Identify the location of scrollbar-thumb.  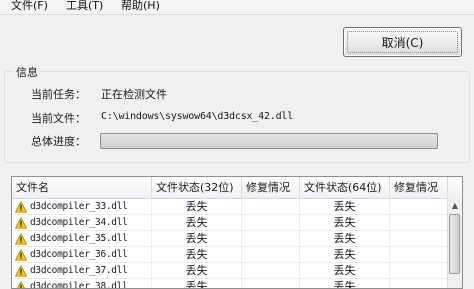
(454, 244).